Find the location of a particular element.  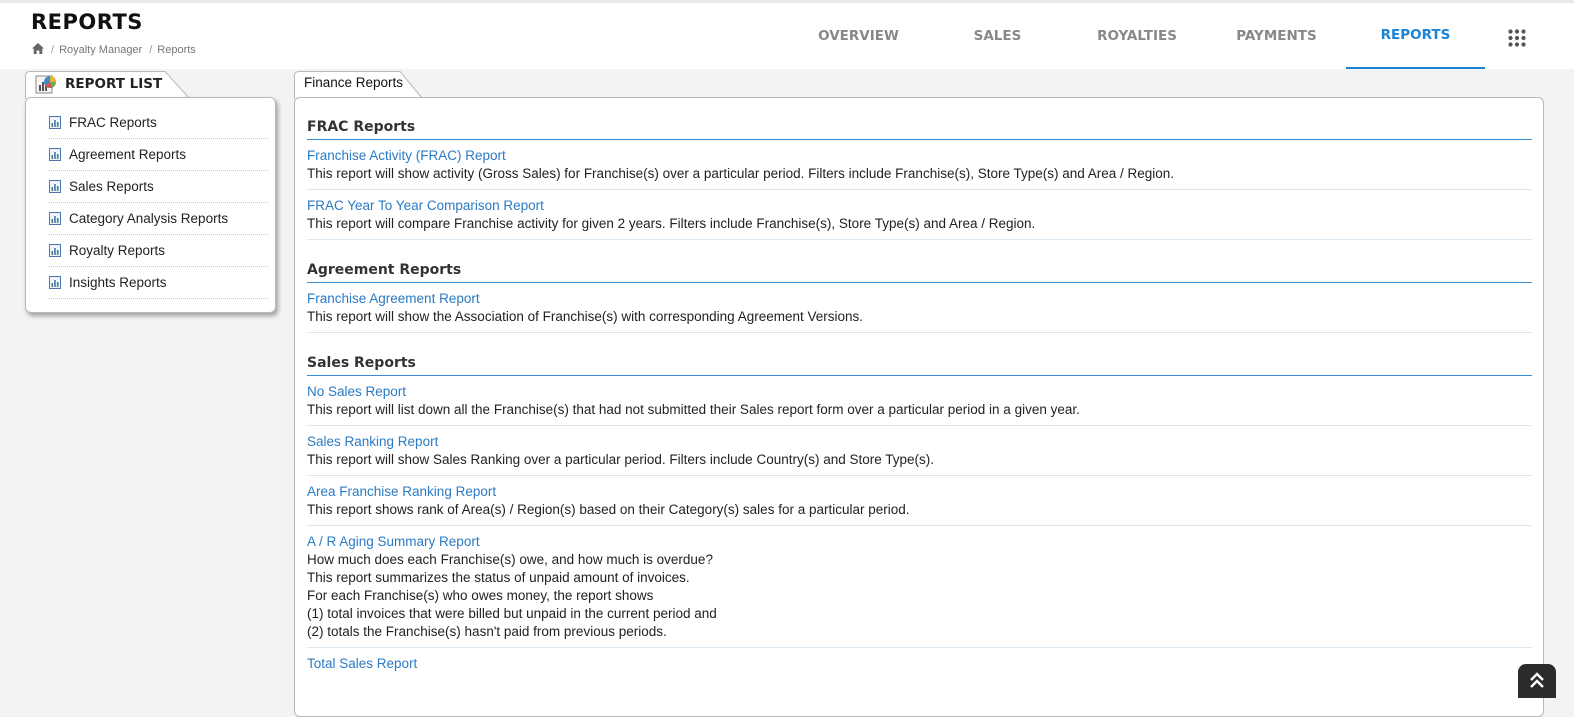

report-list-tab: REPORT LIST is located at coordinates (107, 85).